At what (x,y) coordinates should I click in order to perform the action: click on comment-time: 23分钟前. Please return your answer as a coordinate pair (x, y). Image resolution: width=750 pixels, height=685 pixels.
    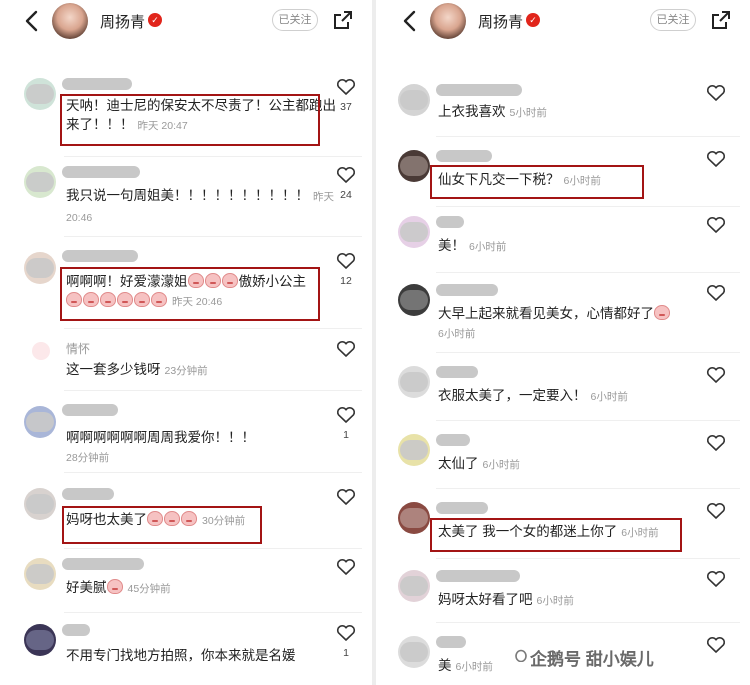
    Looking at the image, I should click on (186, 371).